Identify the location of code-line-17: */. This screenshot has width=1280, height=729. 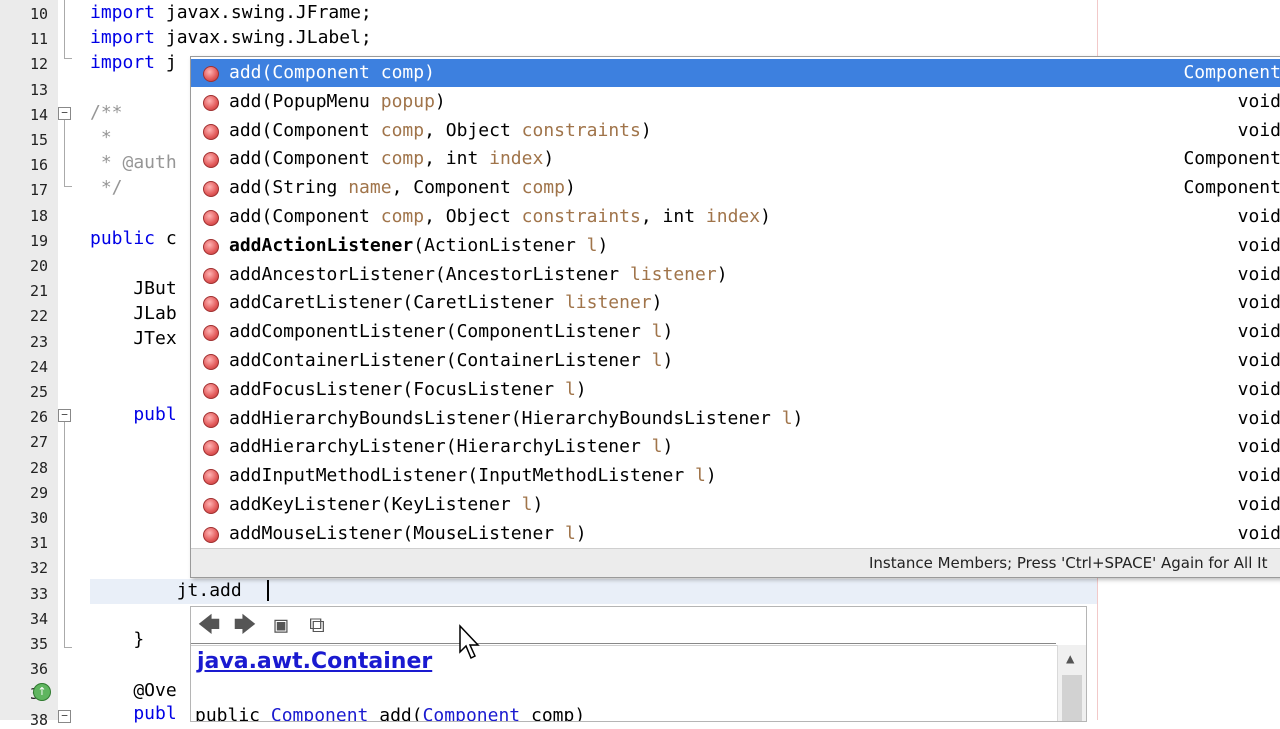
(106, 188).